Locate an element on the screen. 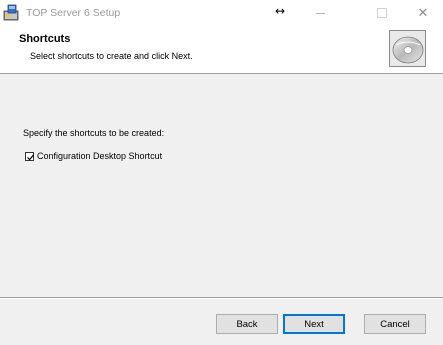 The image size is (443, 345). cancel-button: Cancel is located at coordinates (395, 324).